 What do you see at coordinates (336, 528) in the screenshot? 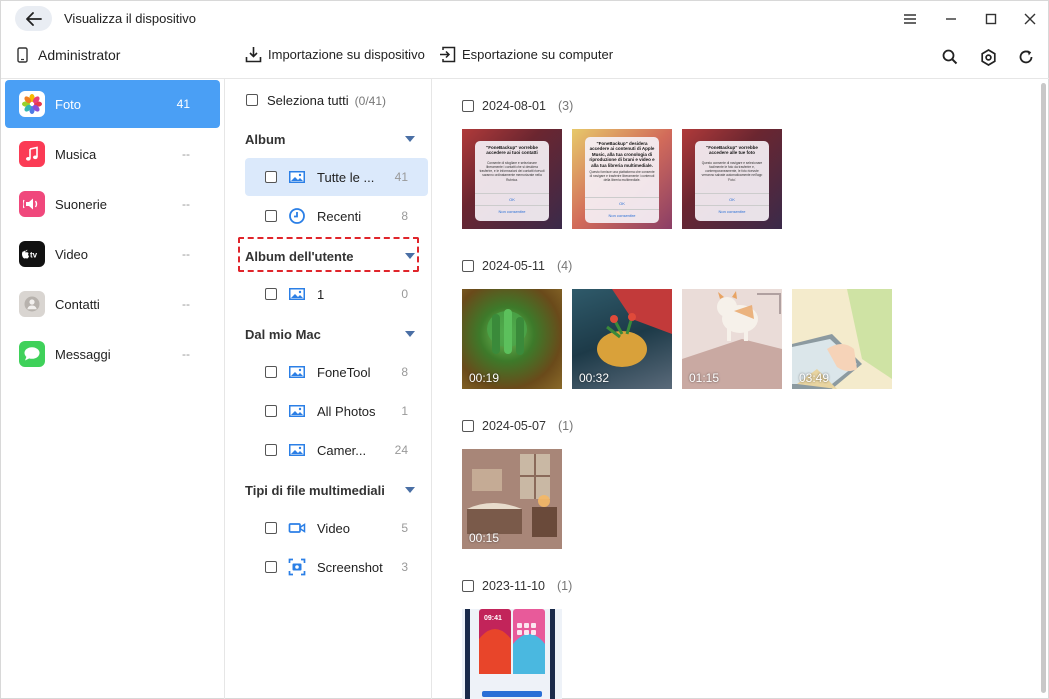
I see `album-item-video: Video 5` at bounding box center [336, 528].